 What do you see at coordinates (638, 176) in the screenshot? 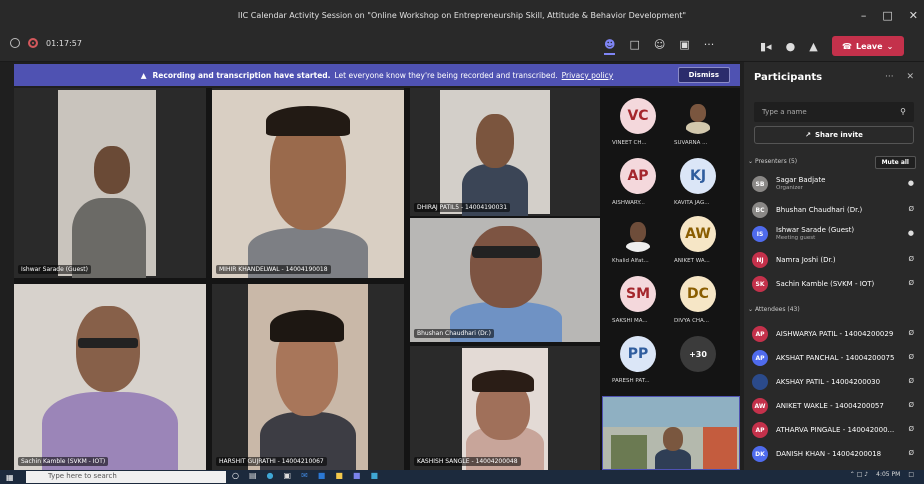
I see `participant-avatar: AP` at bounding box center [638, 176].